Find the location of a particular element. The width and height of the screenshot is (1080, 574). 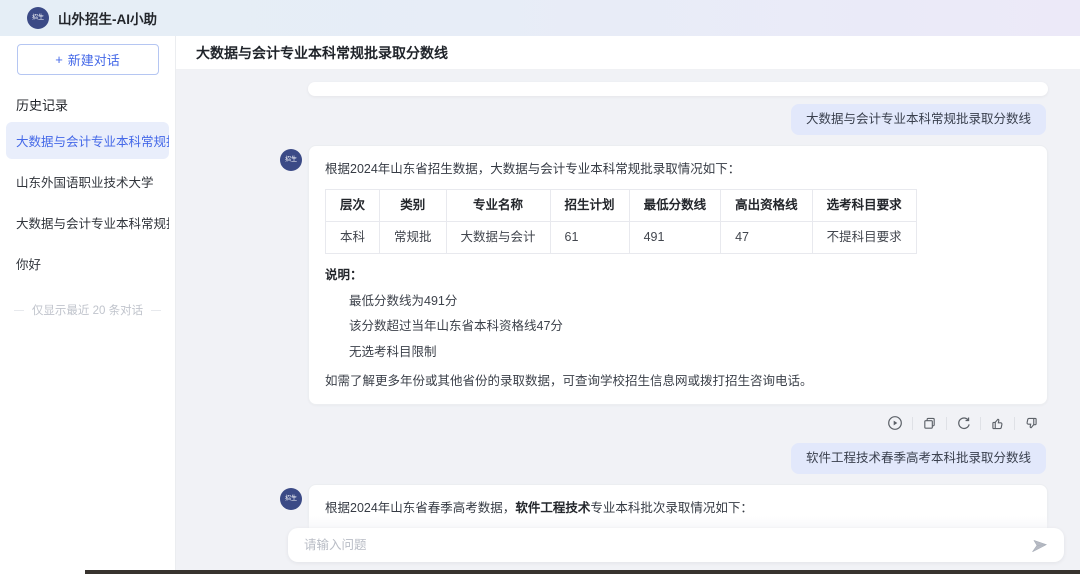

intro-prefix: 根据2024年山东省春季高考数据， is located at coordinates (420, 508).